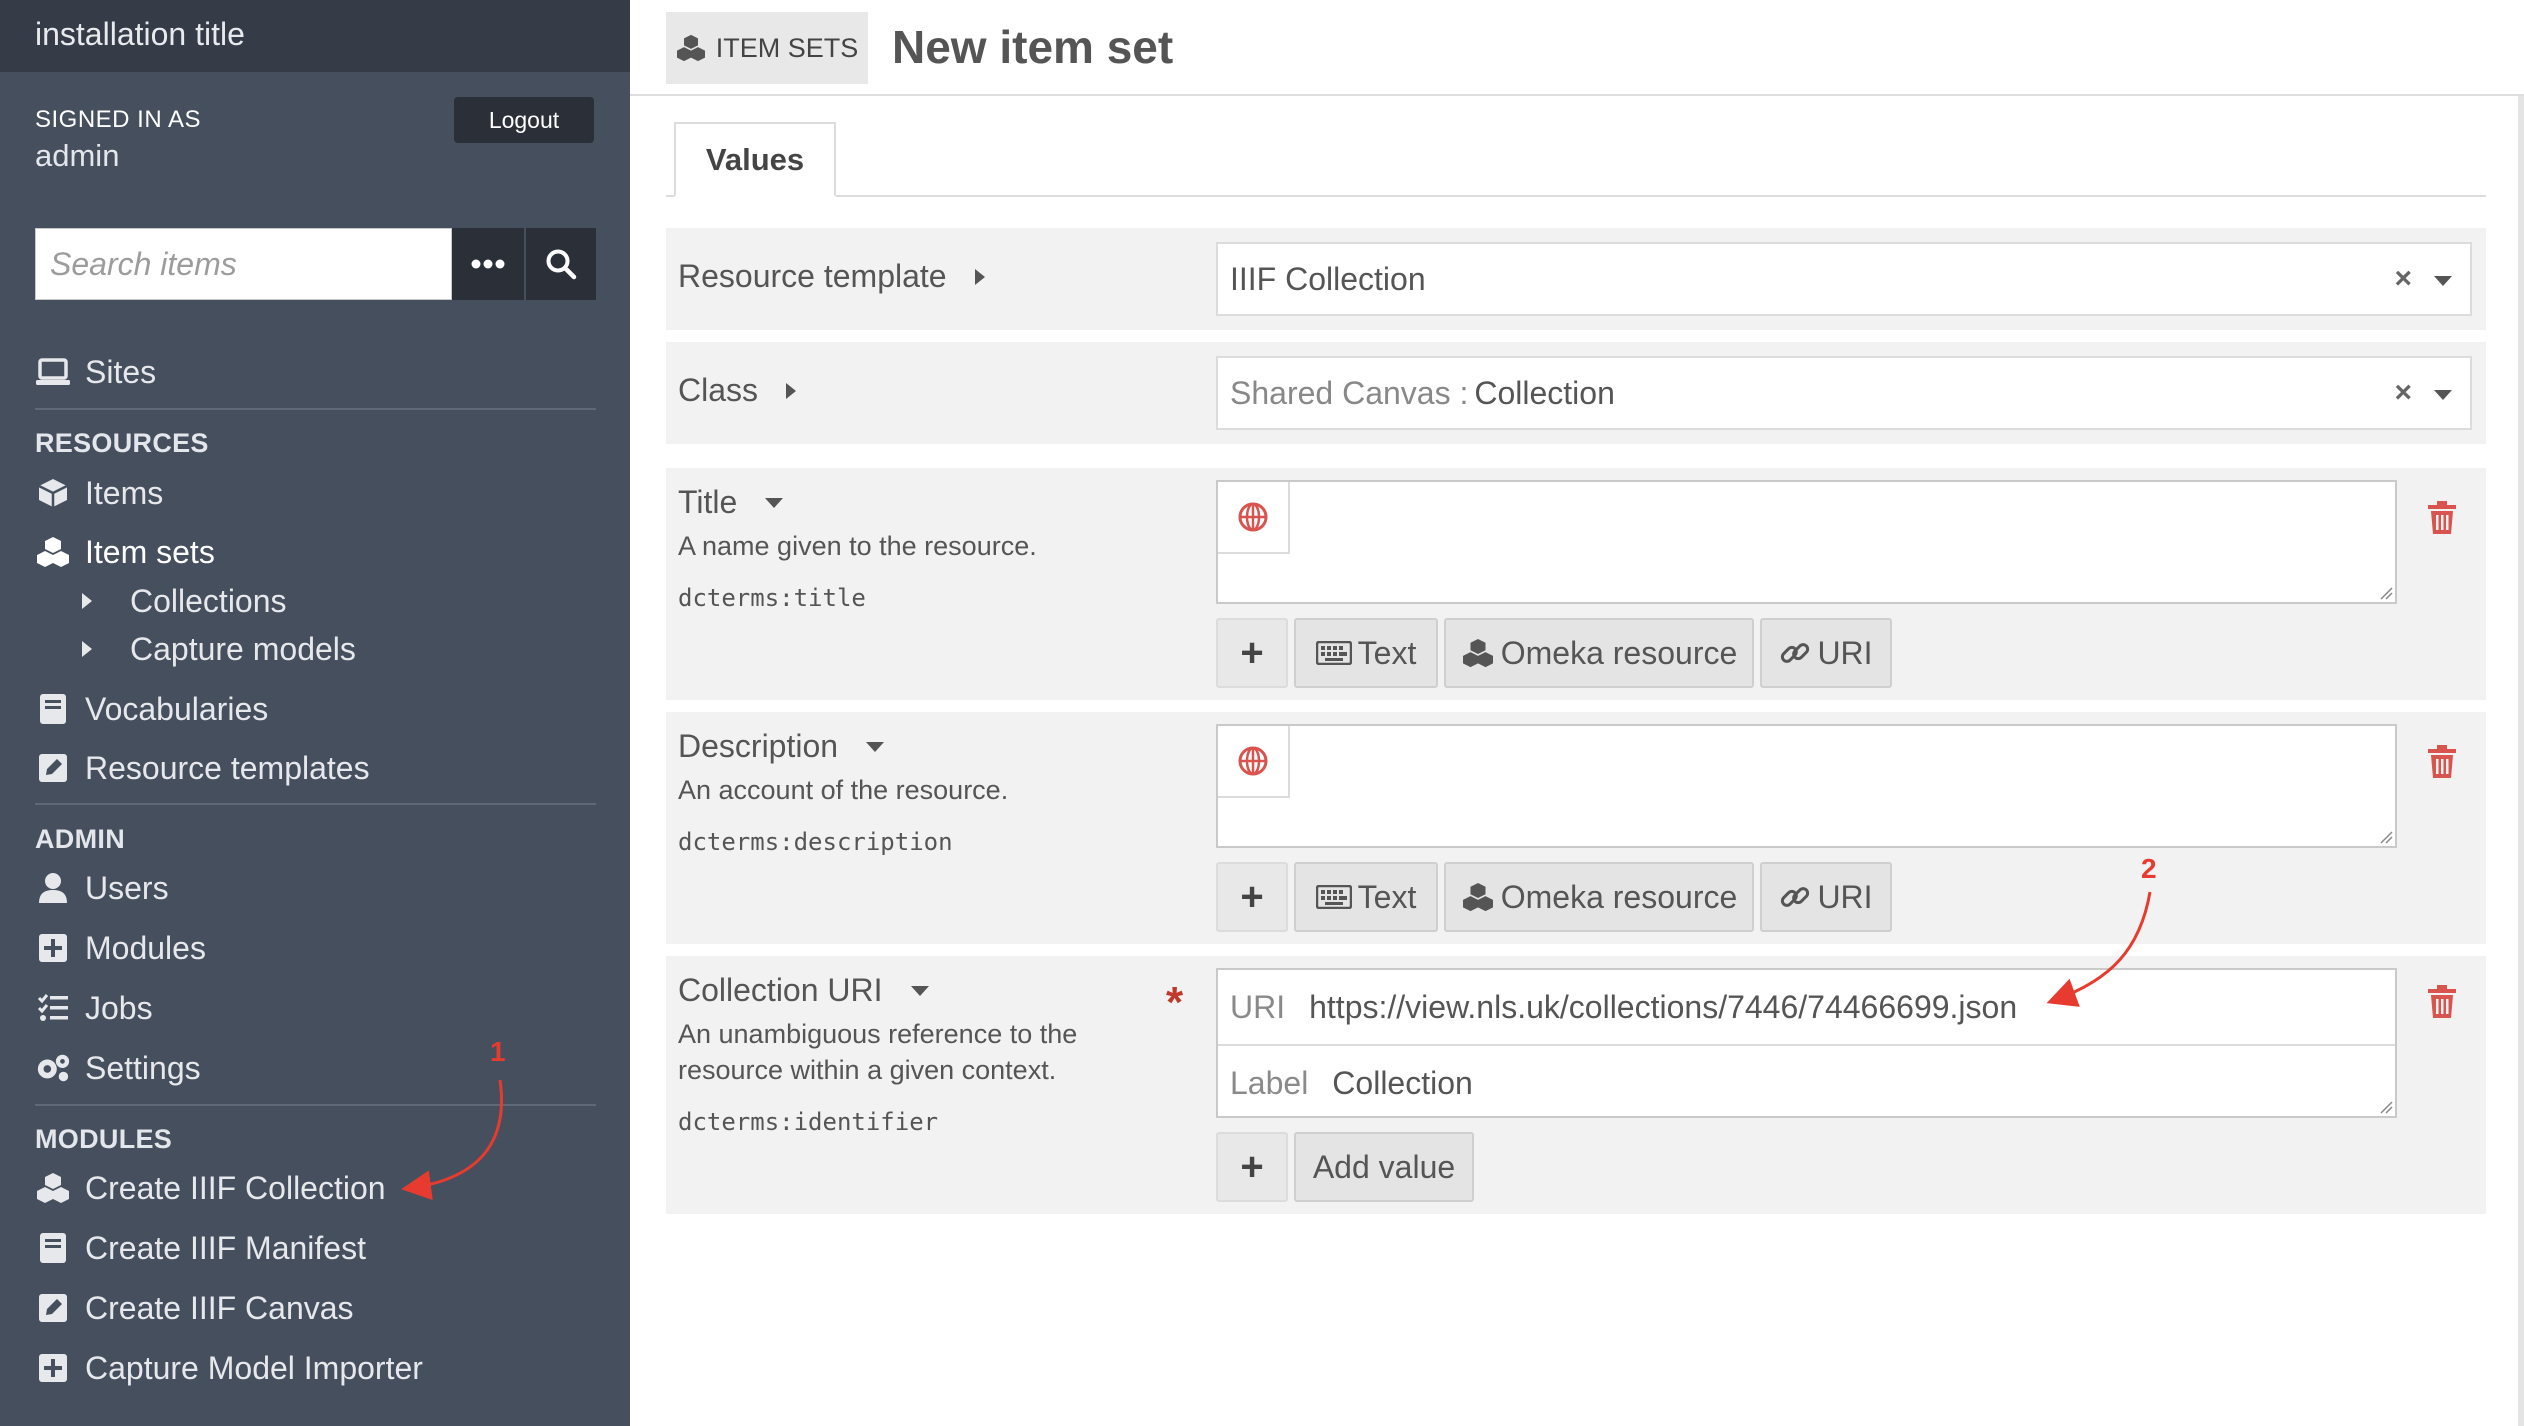 The image size is (2524, 1426). What do you see at coordinates (104, 1139) in the screenshot?
I see `modules-heading: MODULES` at bounding box center [104, 1139].